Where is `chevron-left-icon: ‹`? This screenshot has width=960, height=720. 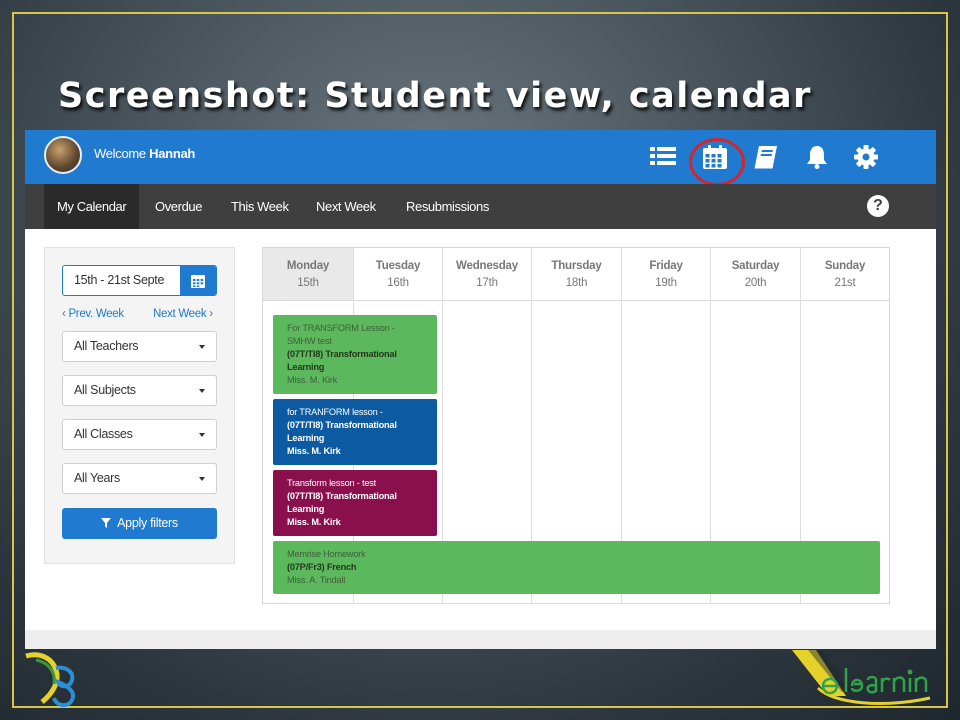
chevron-left-icon: ‹ is located at coordinates (64, 314).